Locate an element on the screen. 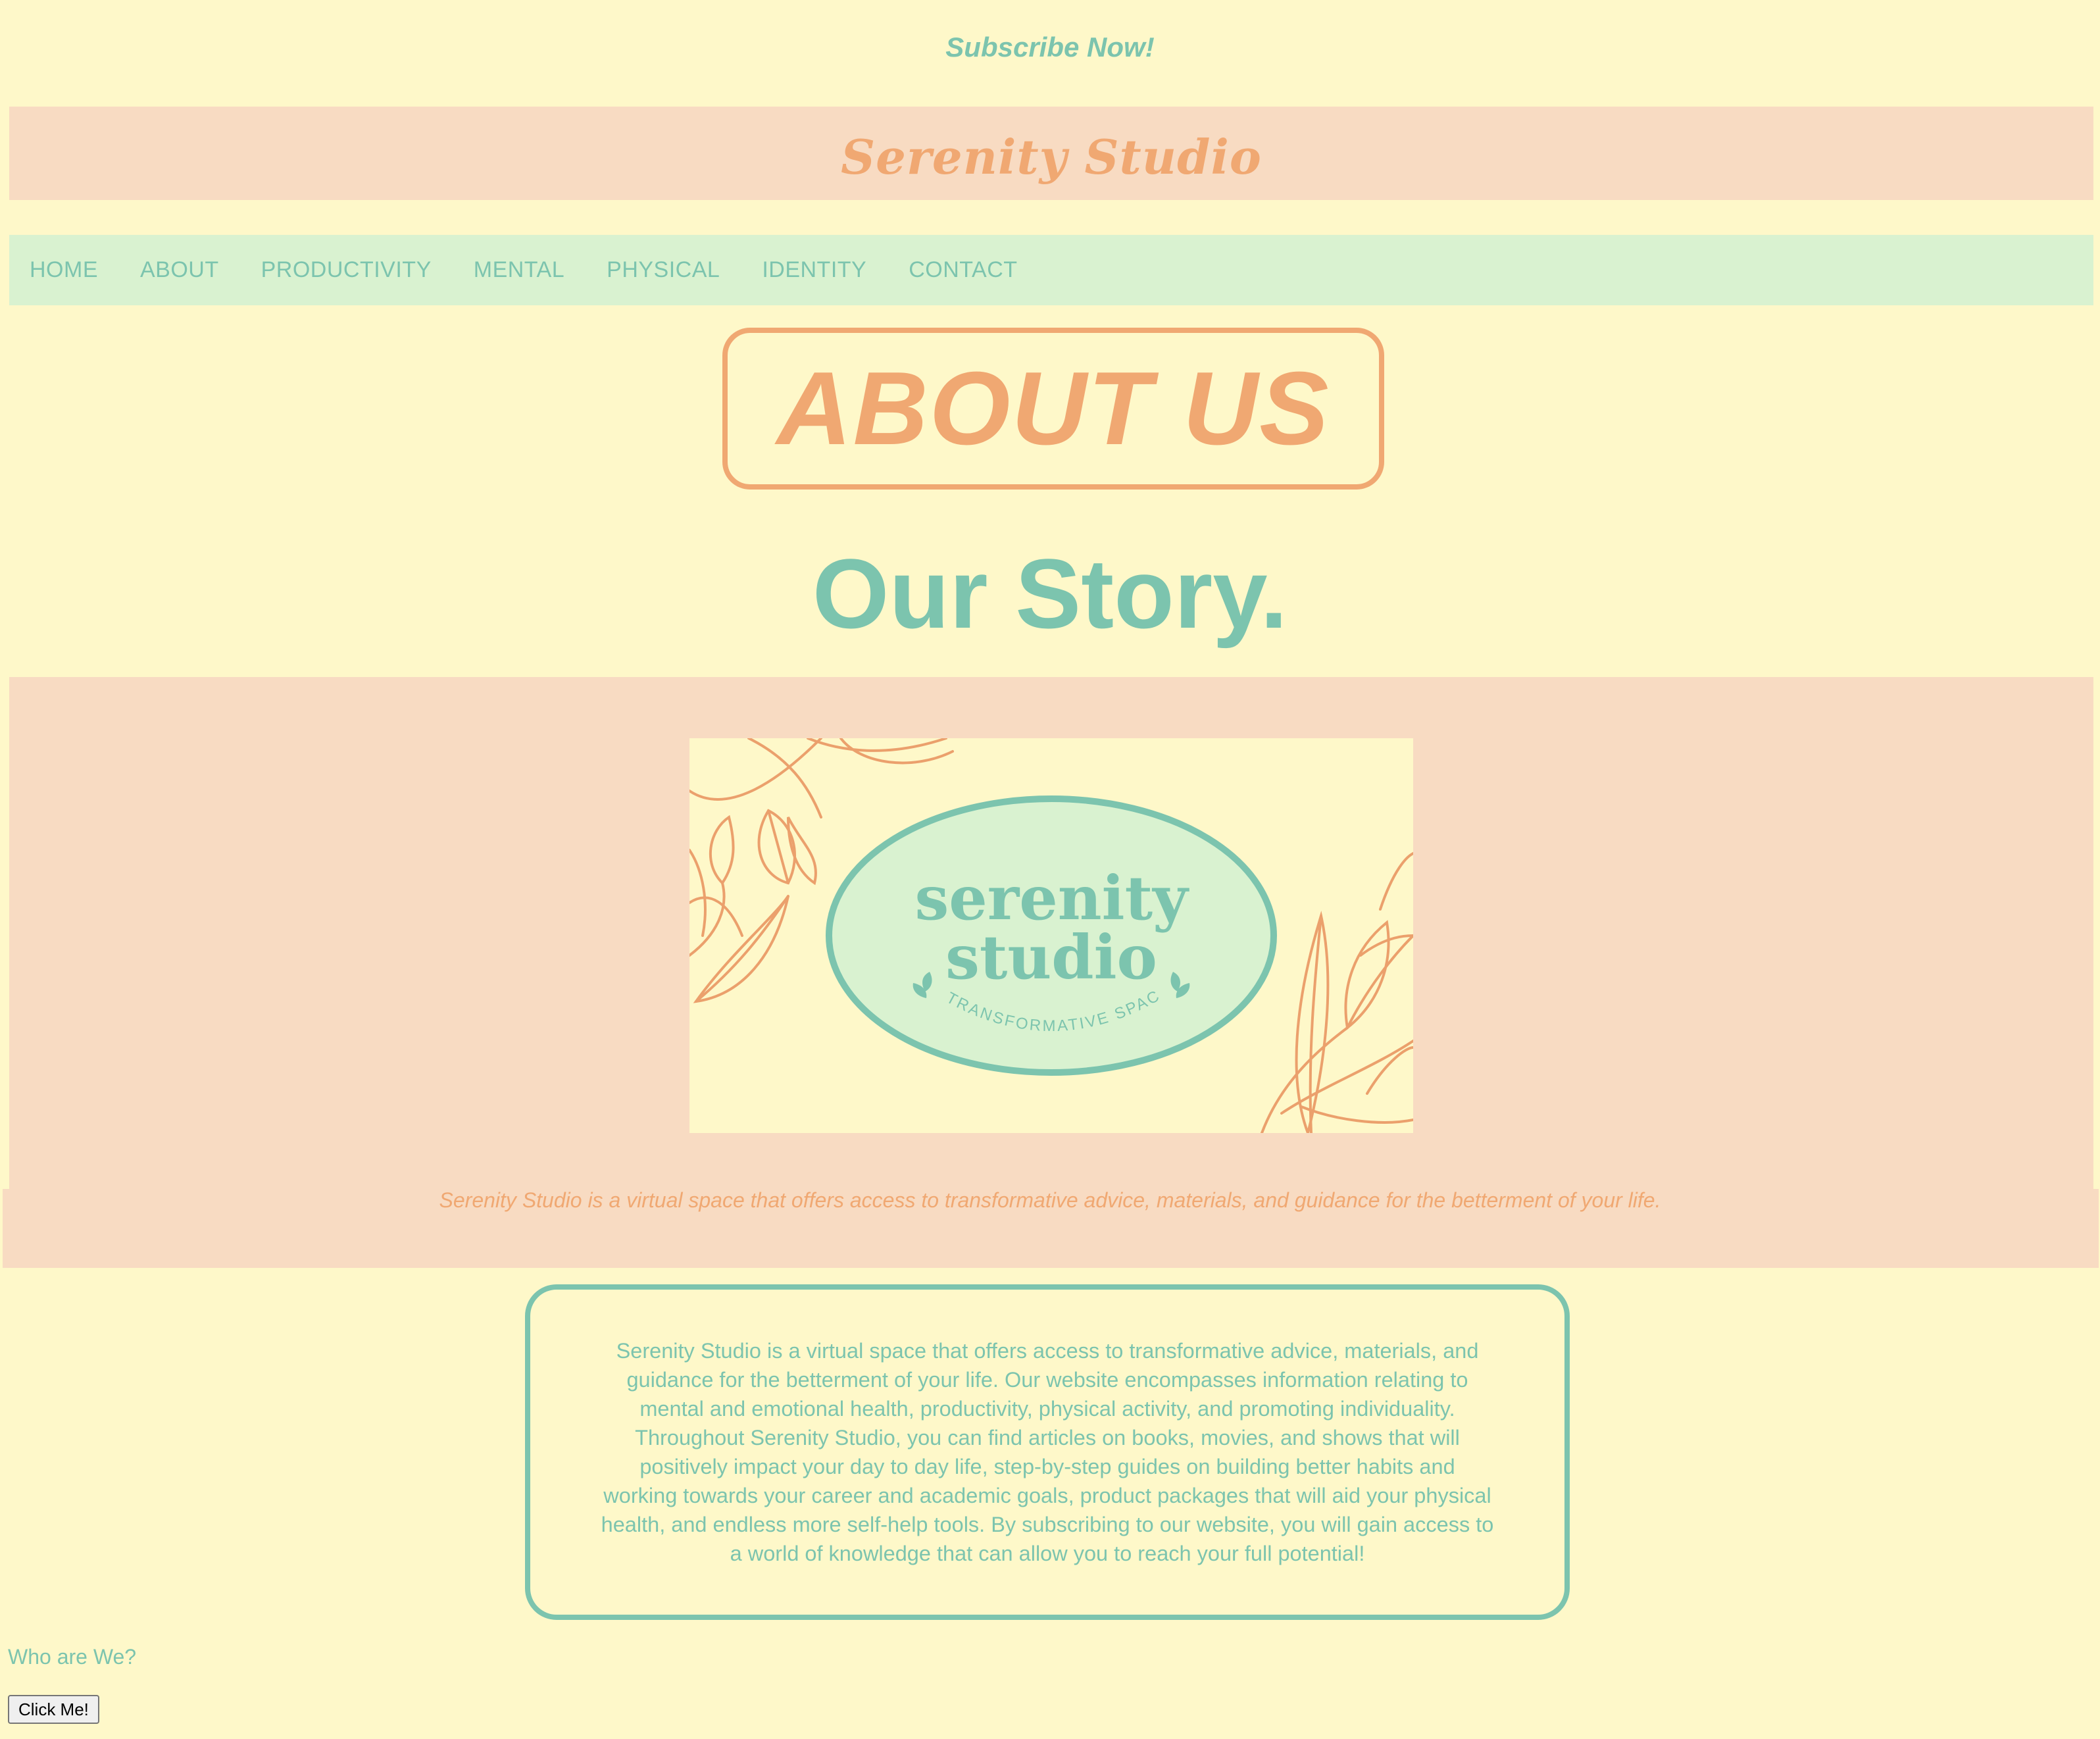 Image resolution: width=2100 pixels, height=1739 pixels. nav-item-mental: MENTAL is located at coordinates (519, 270).